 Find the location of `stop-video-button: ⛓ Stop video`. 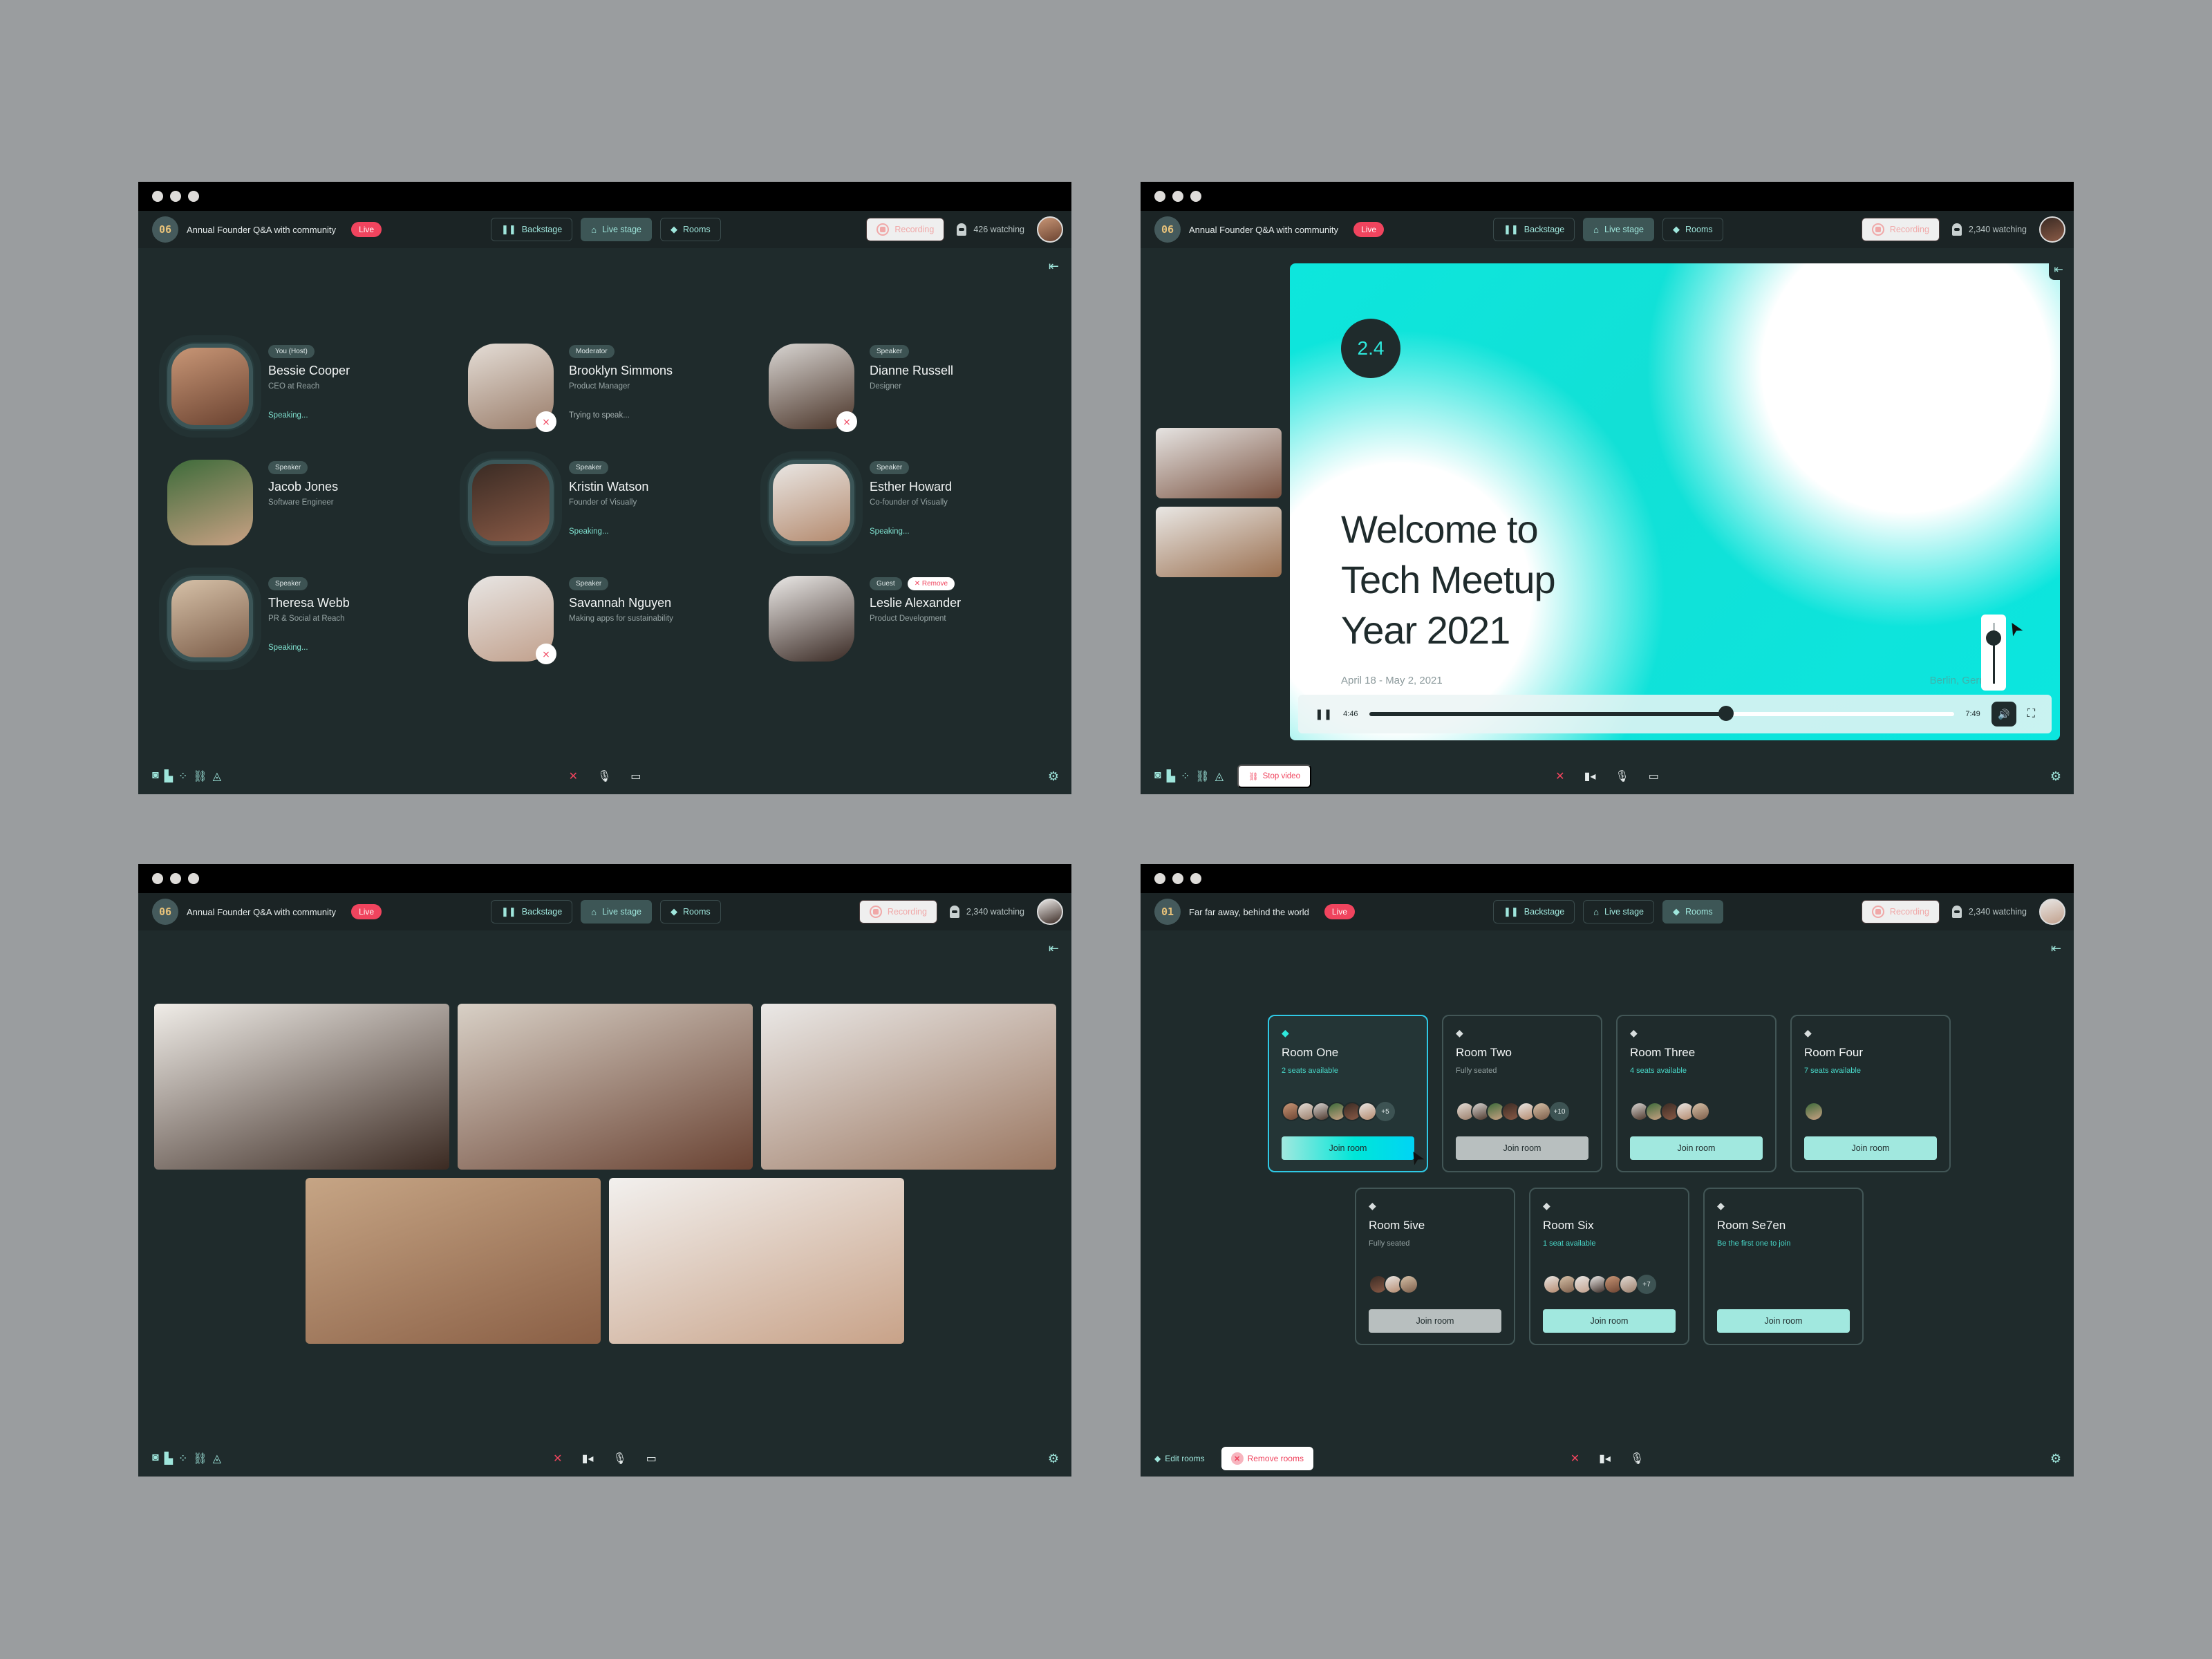

stop-video-button: ⛓ Stop video is located at coordinates (1274, 777).